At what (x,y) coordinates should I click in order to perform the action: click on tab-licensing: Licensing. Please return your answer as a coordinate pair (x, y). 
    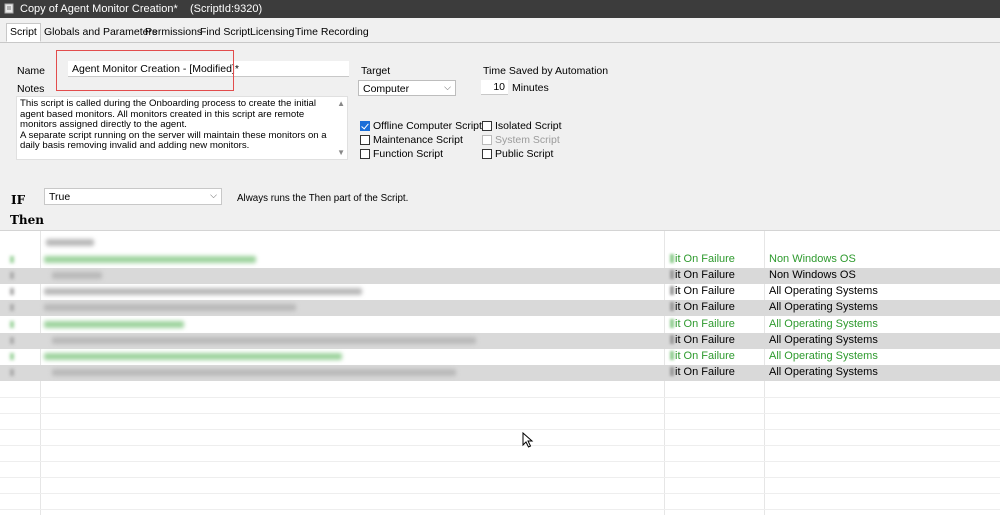
    Looking at the image, I should click on (272, 32).